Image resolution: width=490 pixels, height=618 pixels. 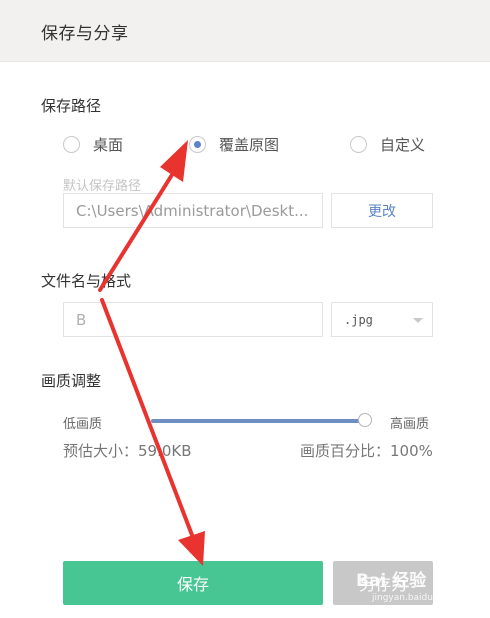 I want to click on radio-desktop-circle, so click(x=71, y=144).